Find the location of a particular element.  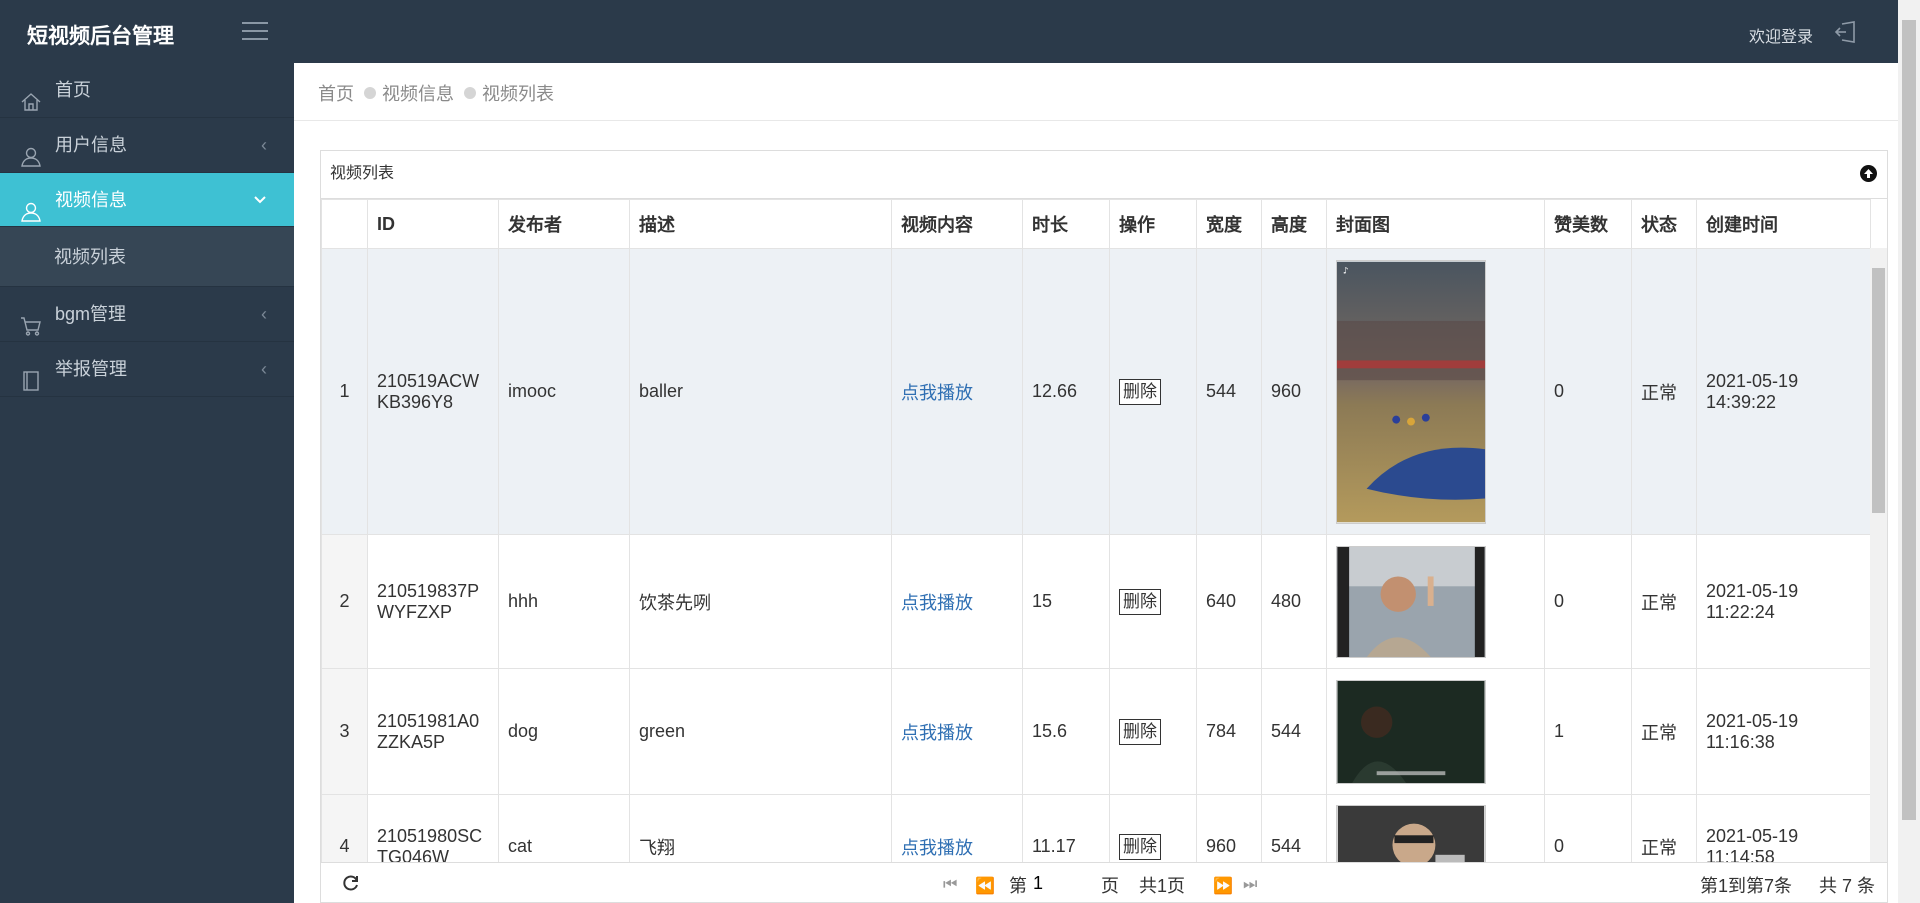

next-page-icon: ⏩ is located at coordinates (1223, 886).